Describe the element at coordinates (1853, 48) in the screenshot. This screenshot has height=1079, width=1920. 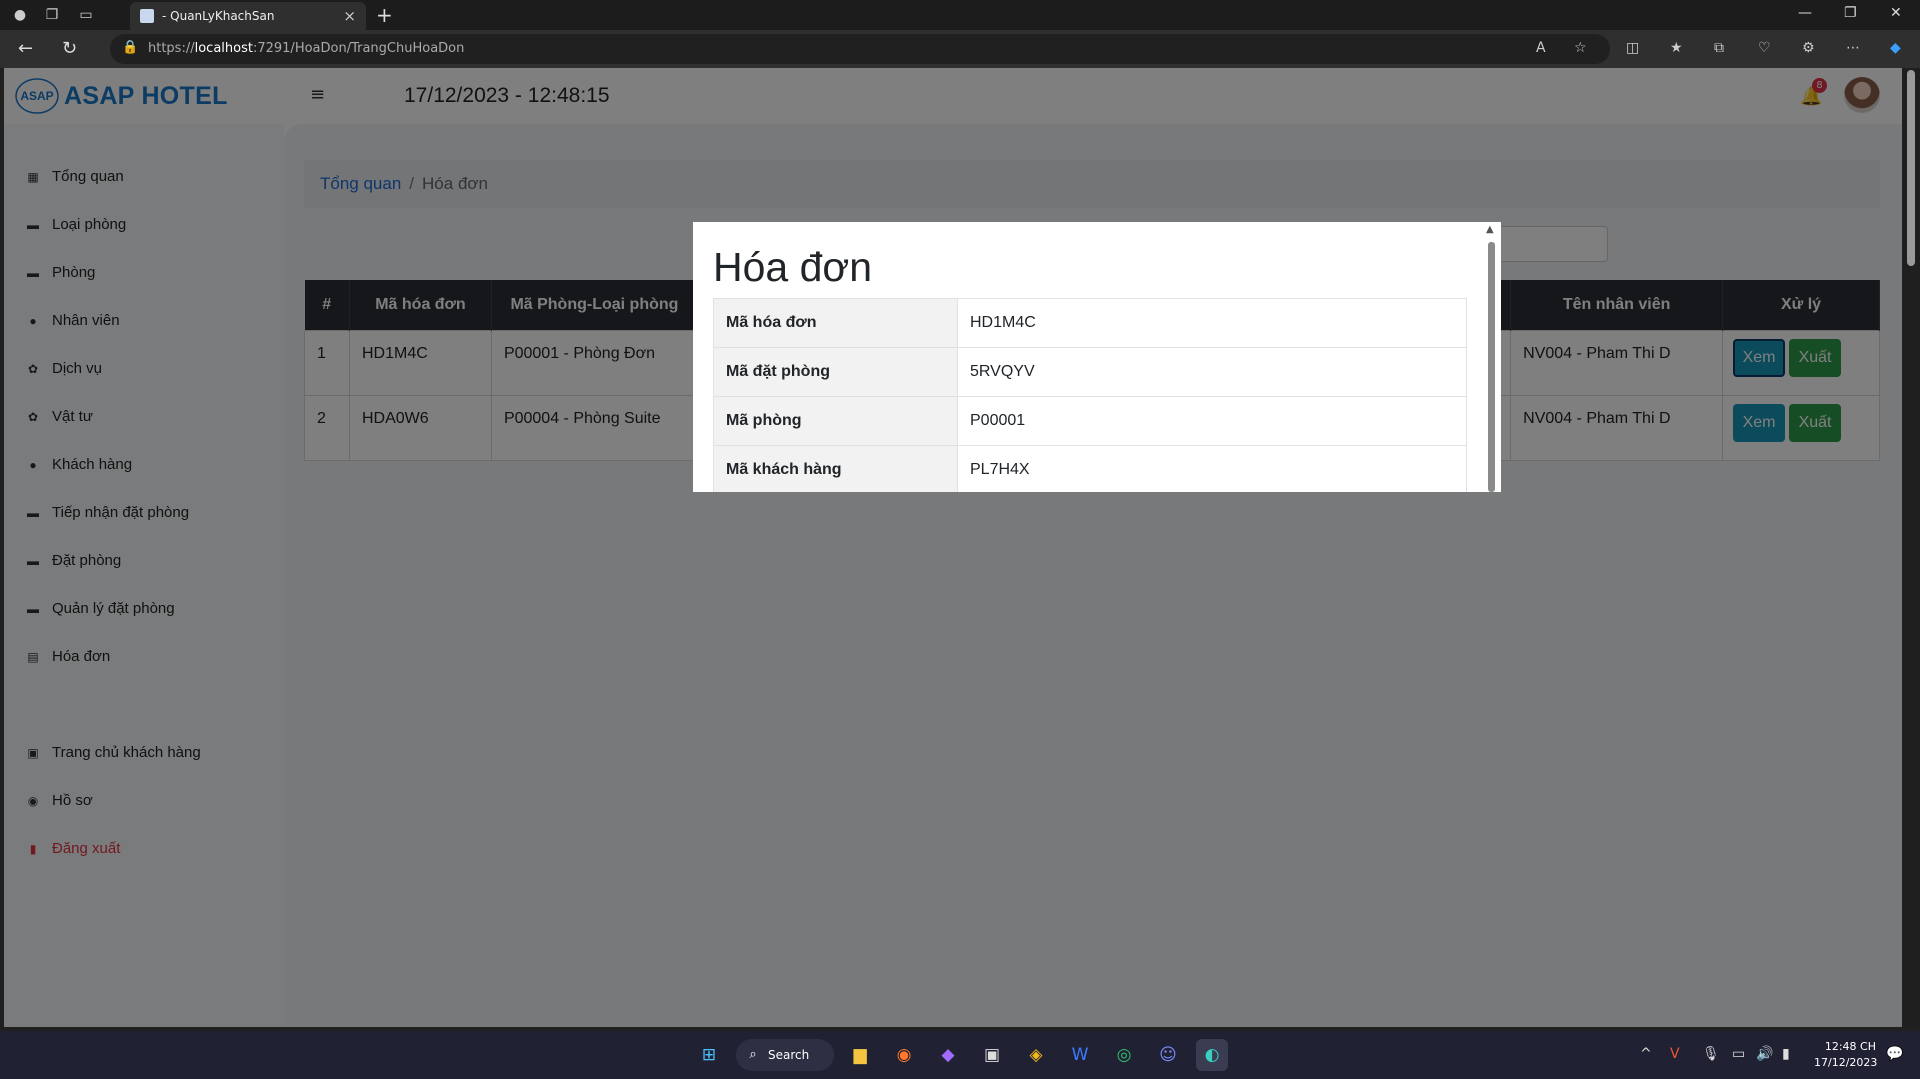
I see `more-icon: ⋯` at that location.